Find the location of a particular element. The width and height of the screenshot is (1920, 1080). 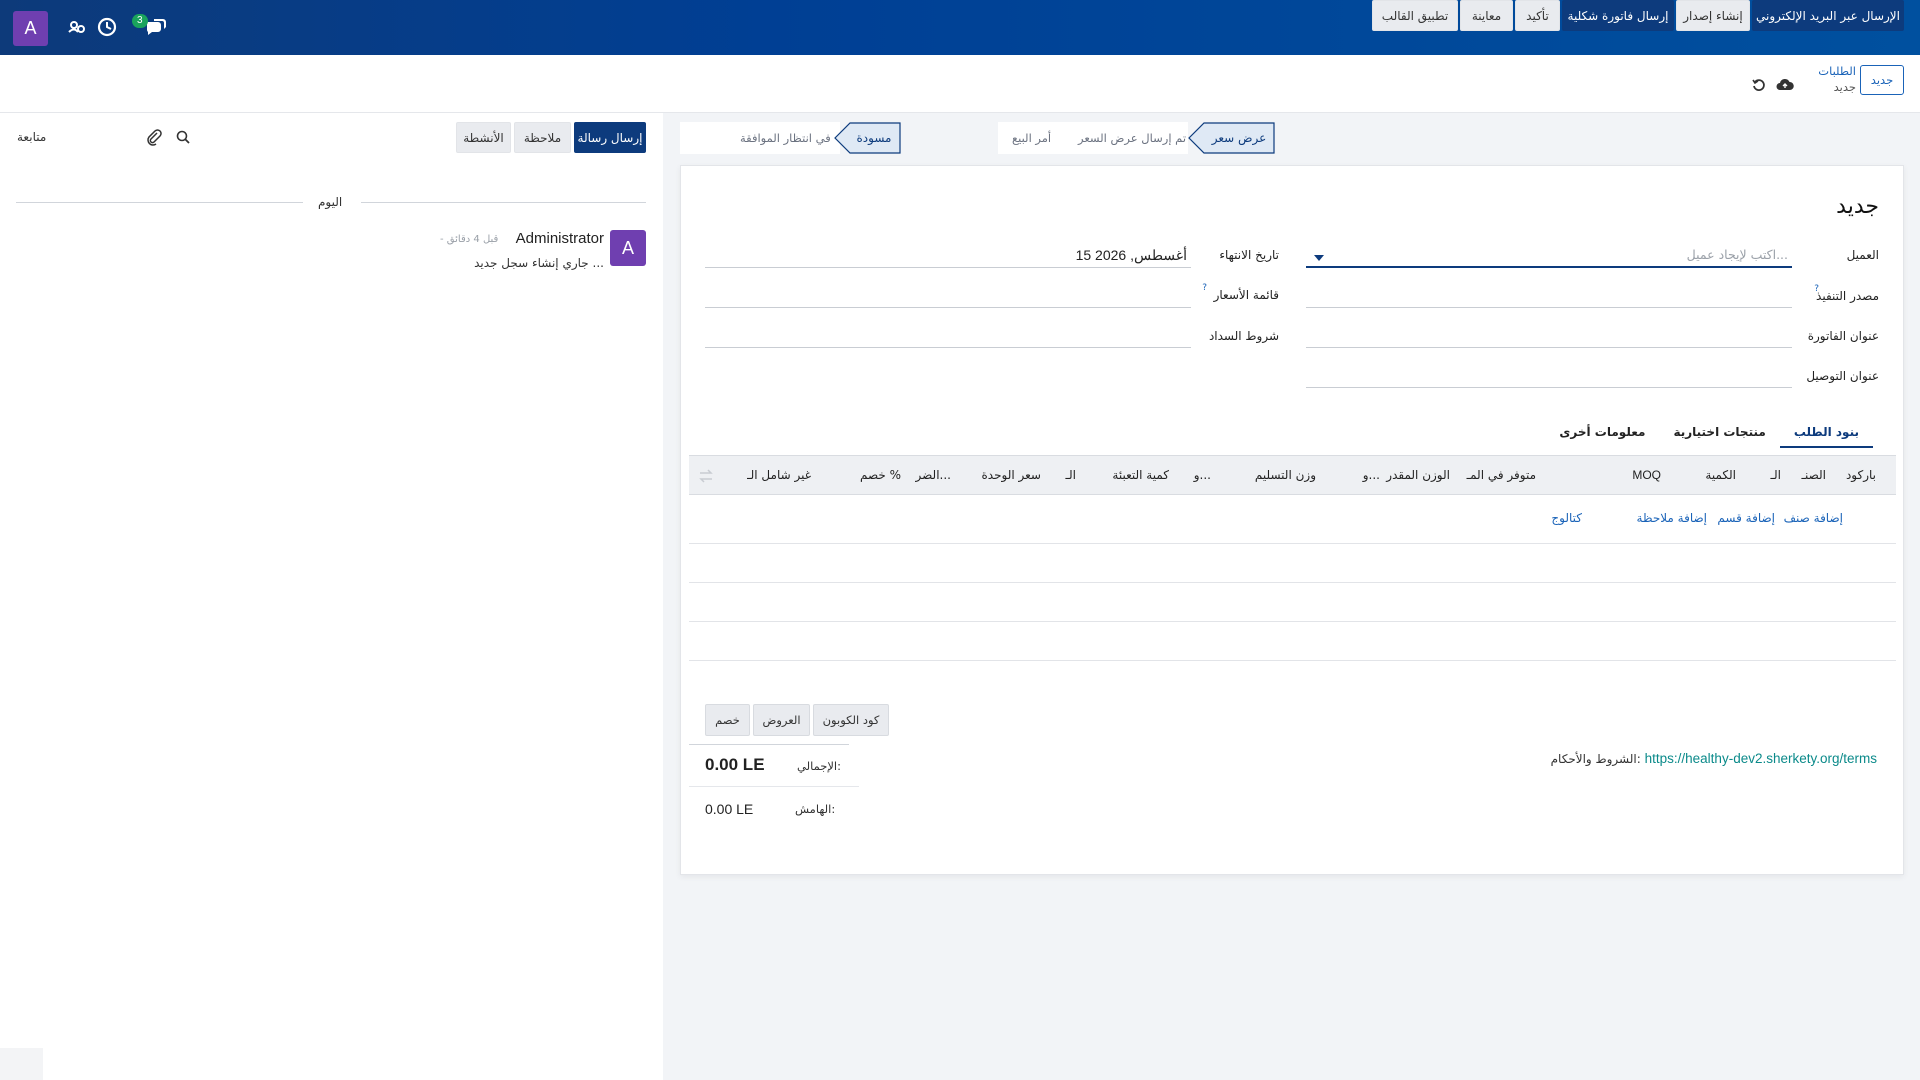

delivery-address-input is located at coordinates (1549, 376).